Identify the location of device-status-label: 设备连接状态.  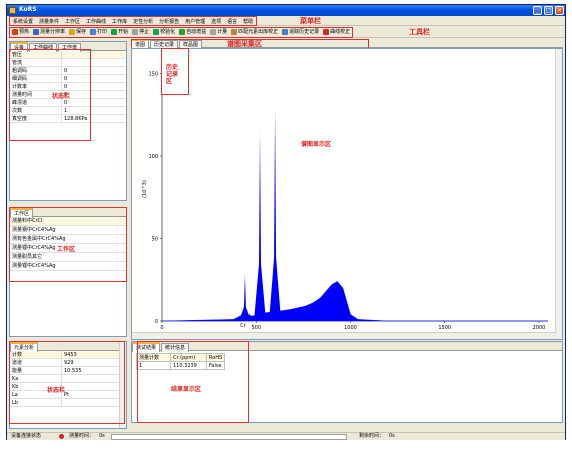
(26, 436).